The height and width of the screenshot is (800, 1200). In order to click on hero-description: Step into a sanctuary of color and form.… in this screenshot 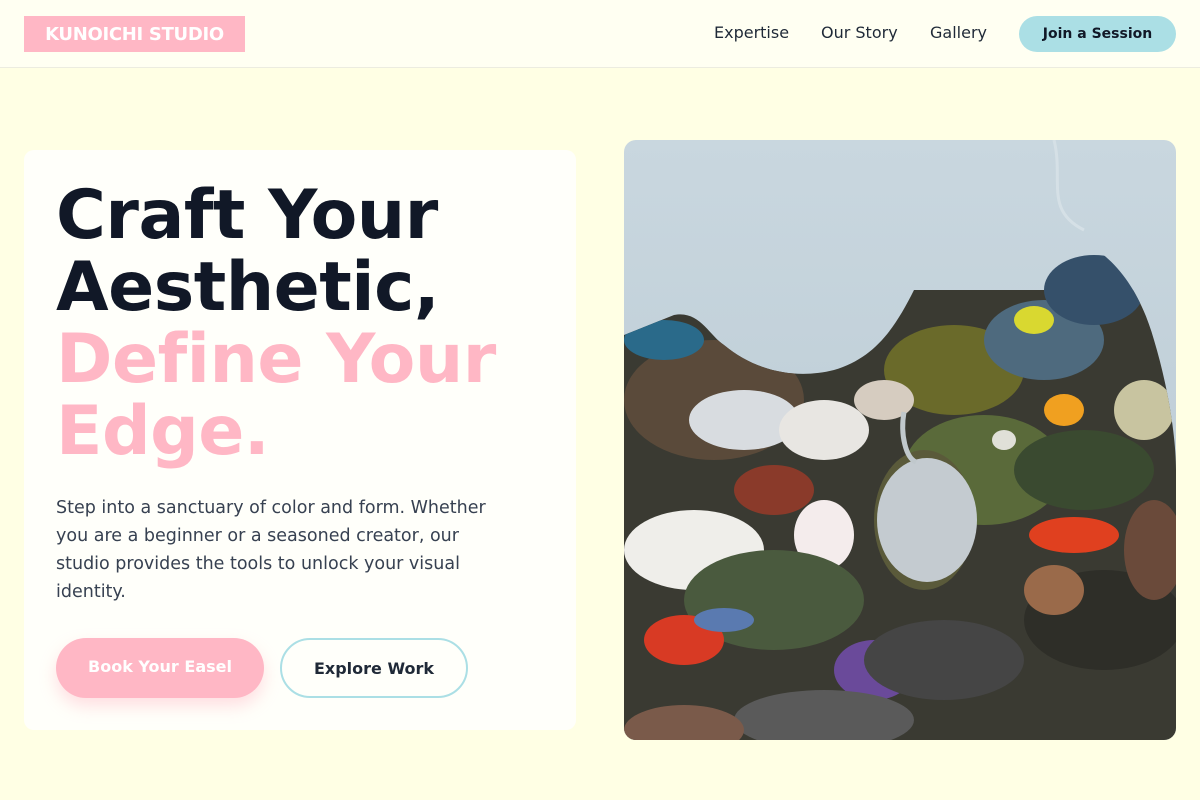, I will do `click(271, 550)`.